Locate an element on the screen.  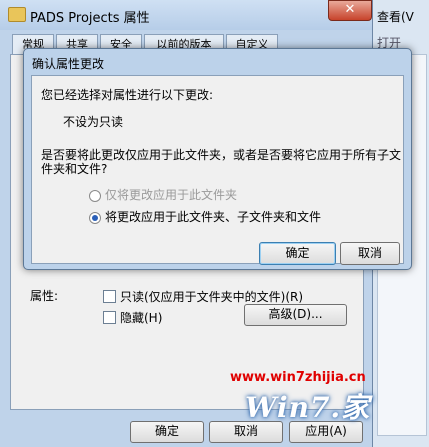
radio-this-folder-label: 仅将更改应用于此文件夹 is located at coordinates (171, 195).